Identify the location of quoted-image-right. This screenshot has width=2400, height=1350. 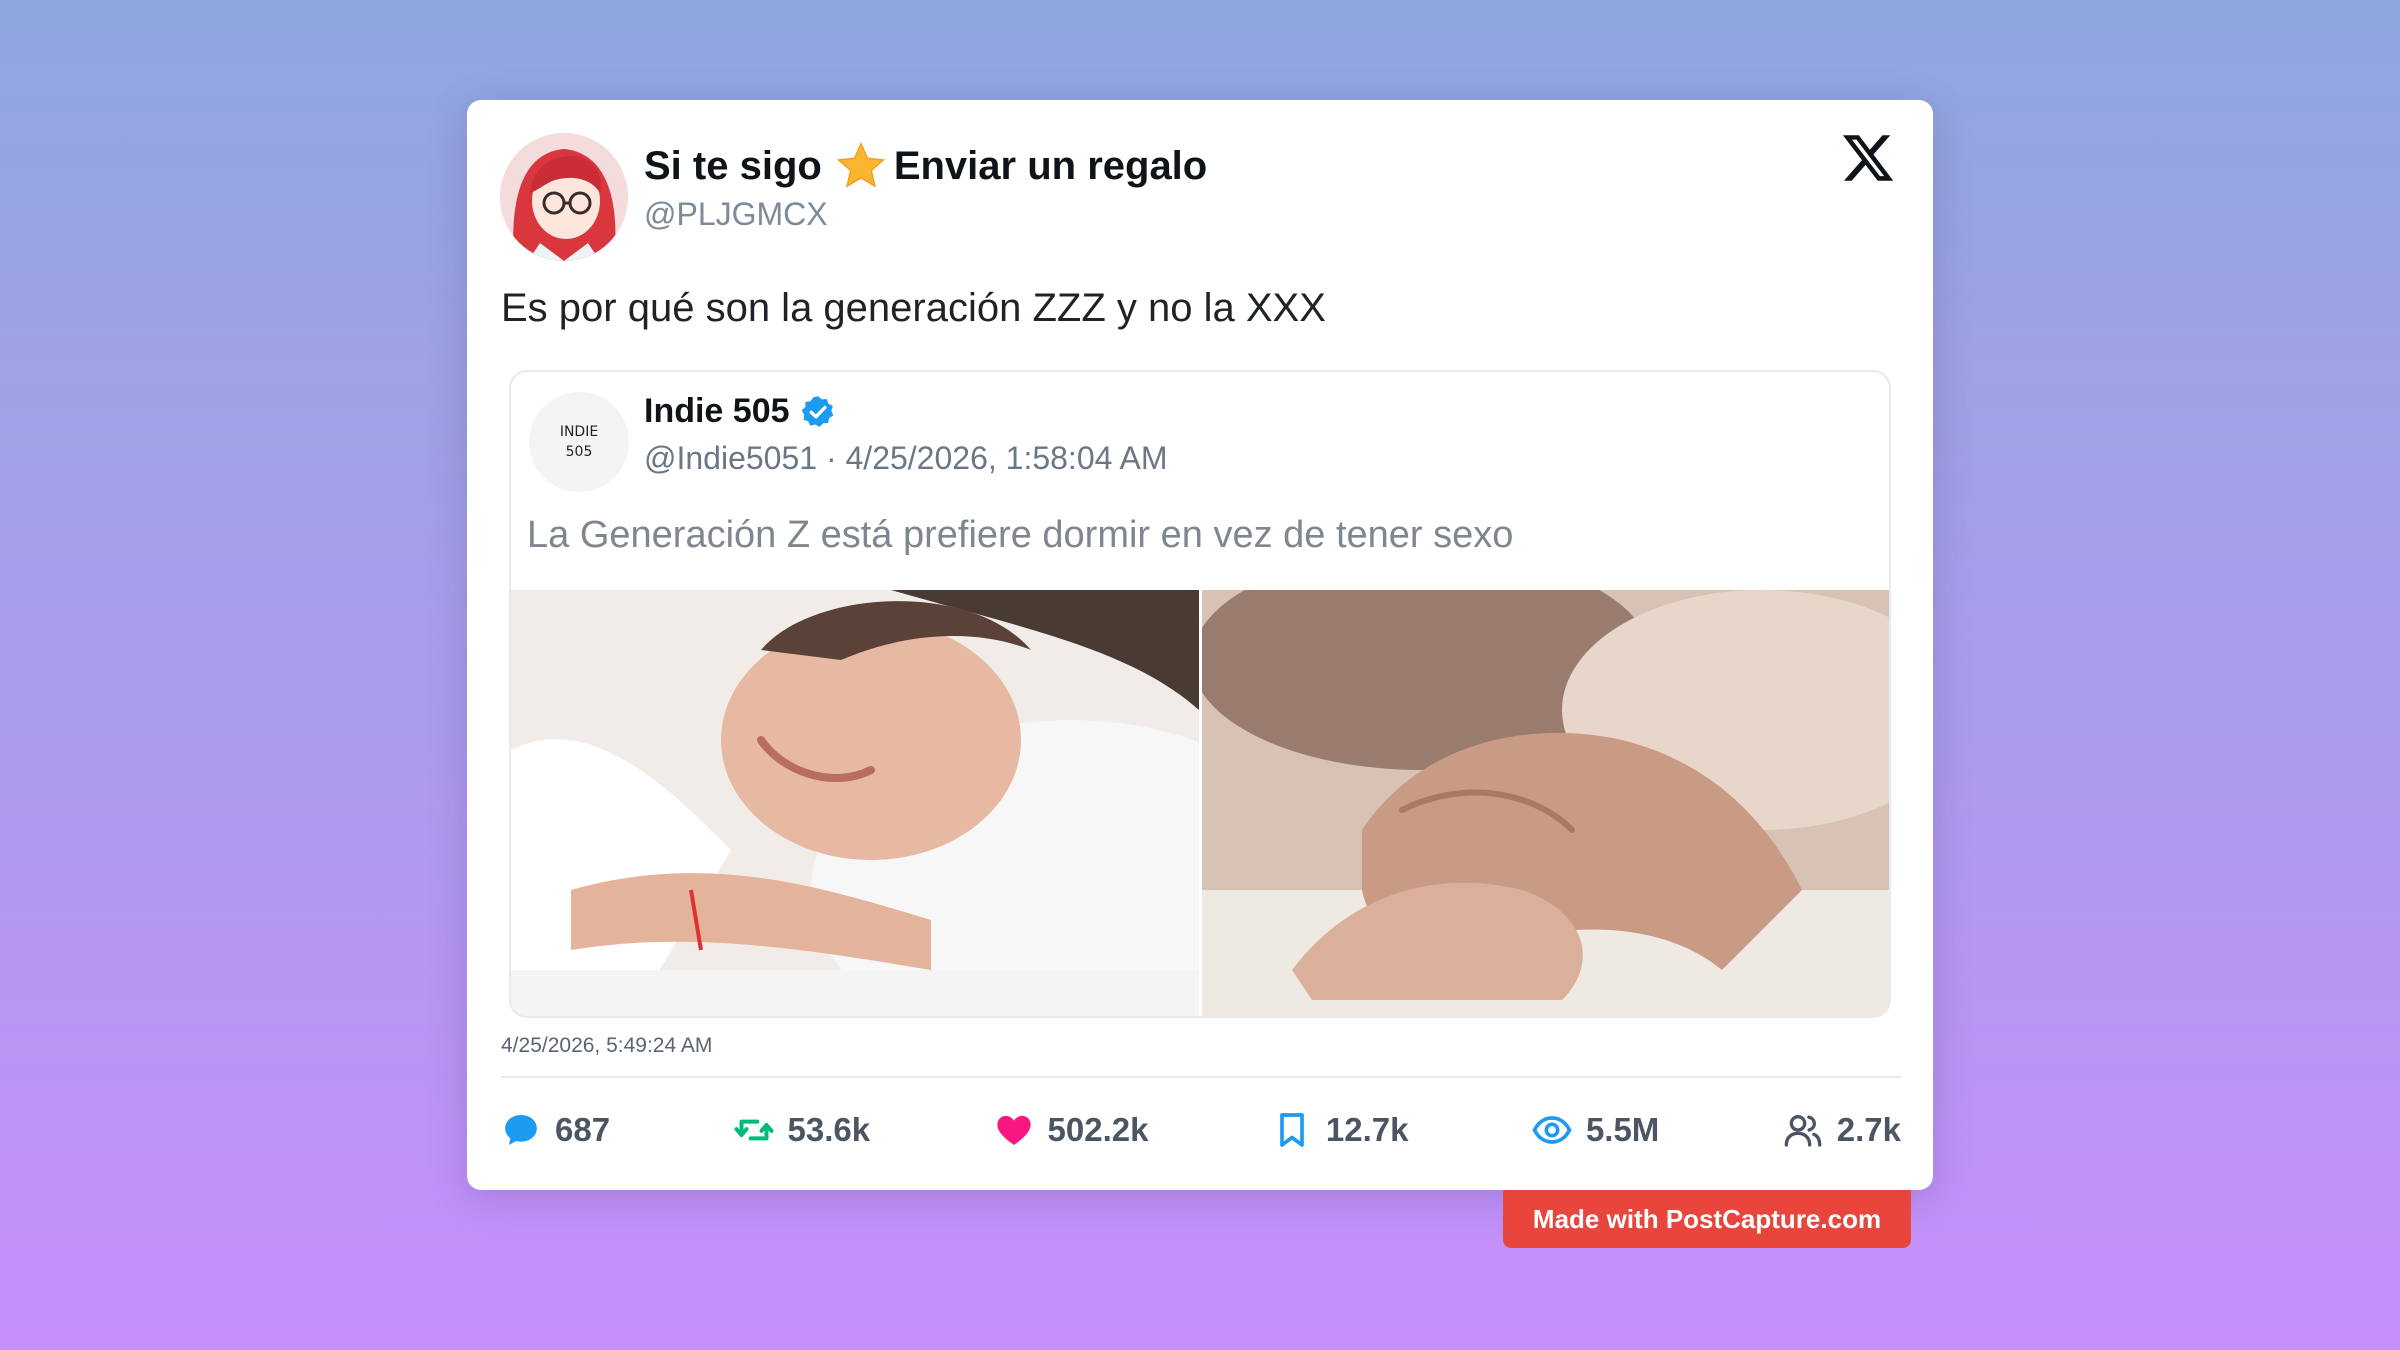
(1545, 803).